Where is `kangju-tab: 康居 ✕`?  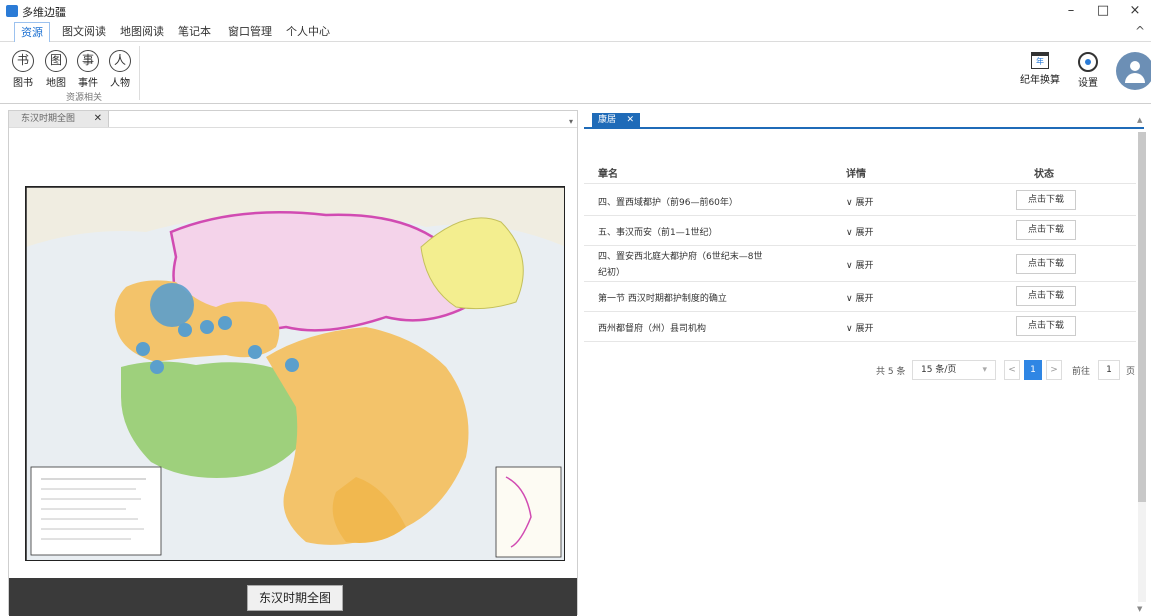 kangju-tab: 康居 ✕ is located at coordinates (616, 120).